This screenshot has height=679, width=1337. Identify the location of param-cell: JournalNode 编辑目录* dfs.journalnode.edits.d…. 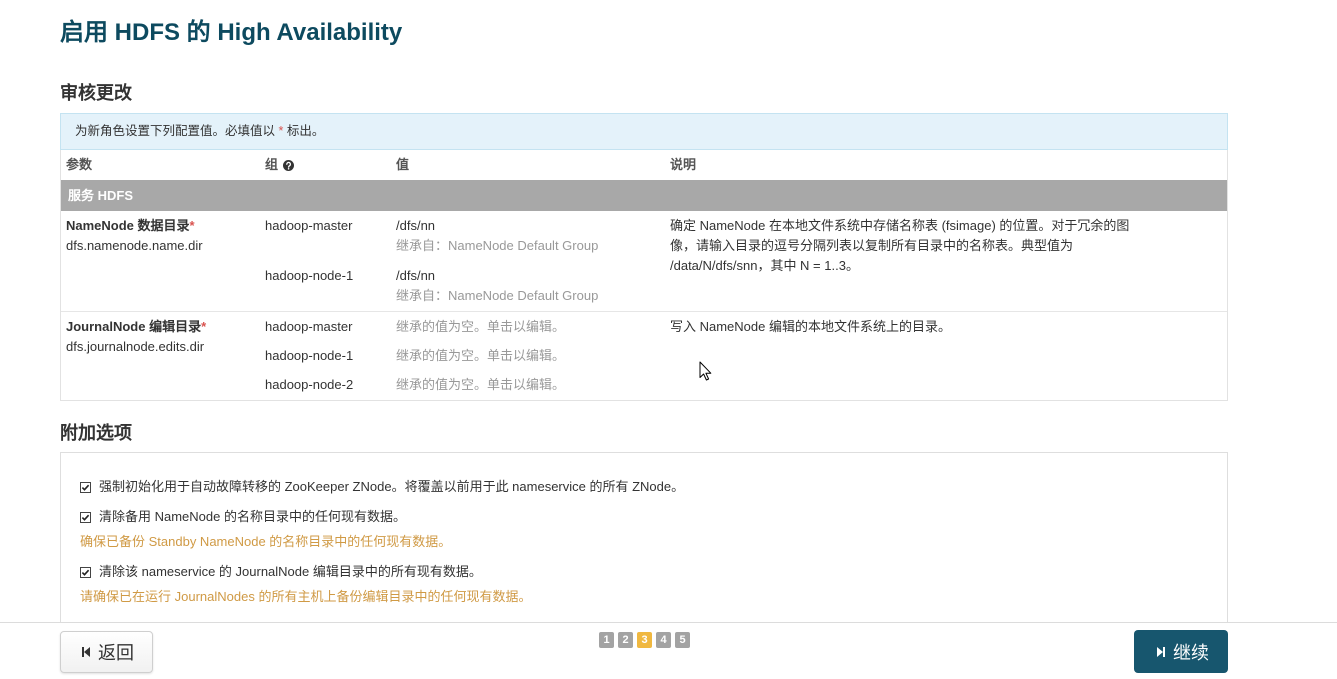
(160, 356).